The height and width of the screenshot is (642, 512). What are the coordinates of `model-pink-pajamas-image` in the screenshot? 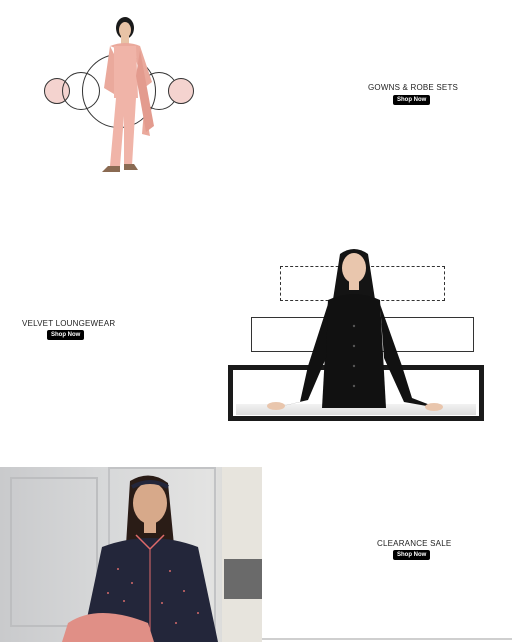 It's located at (125, 98).